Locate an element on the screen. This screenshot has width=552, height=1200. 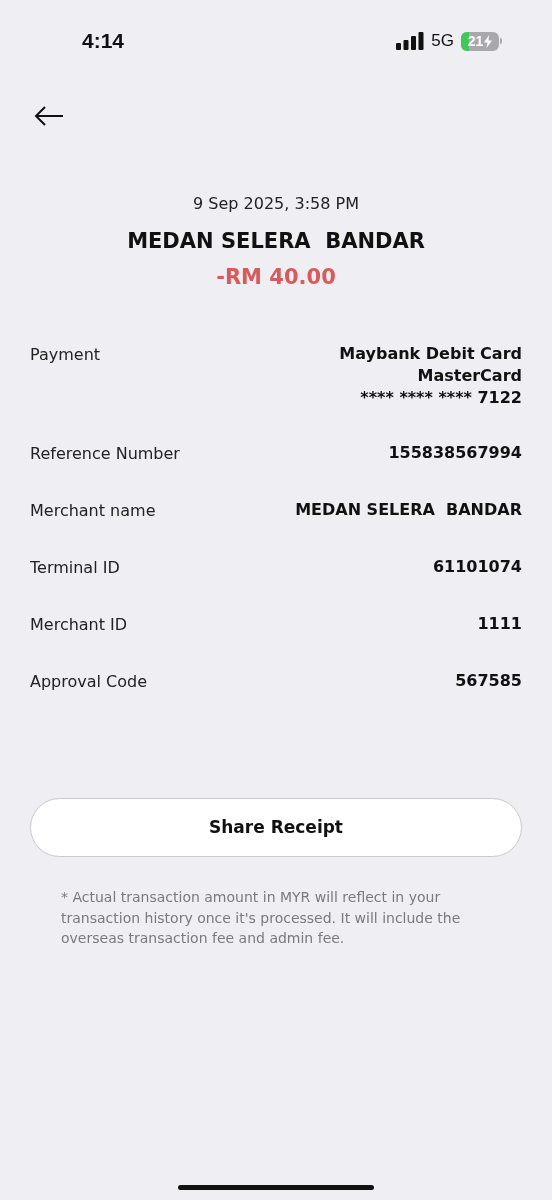
signal-icon is located at coordinates (410, 41).